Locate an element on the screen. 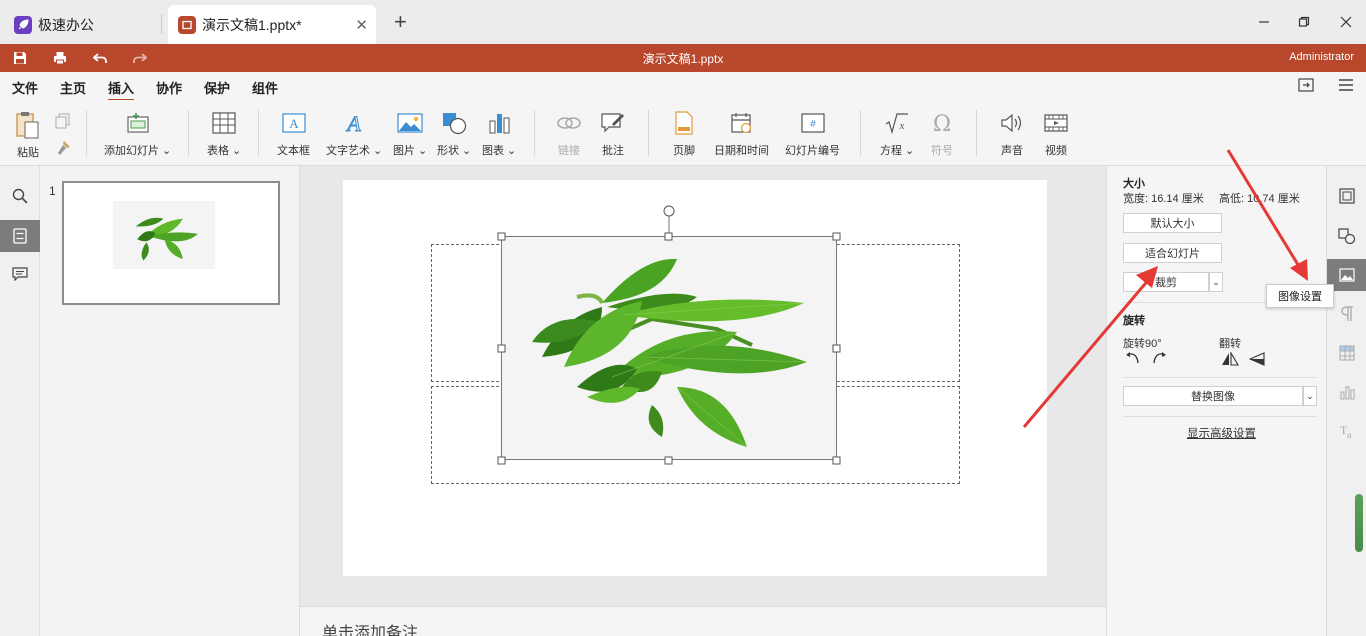 The height and width of the screenshot is (636, 1366). symbol-button: Ω 符号 is located at coordinates (942, 134).